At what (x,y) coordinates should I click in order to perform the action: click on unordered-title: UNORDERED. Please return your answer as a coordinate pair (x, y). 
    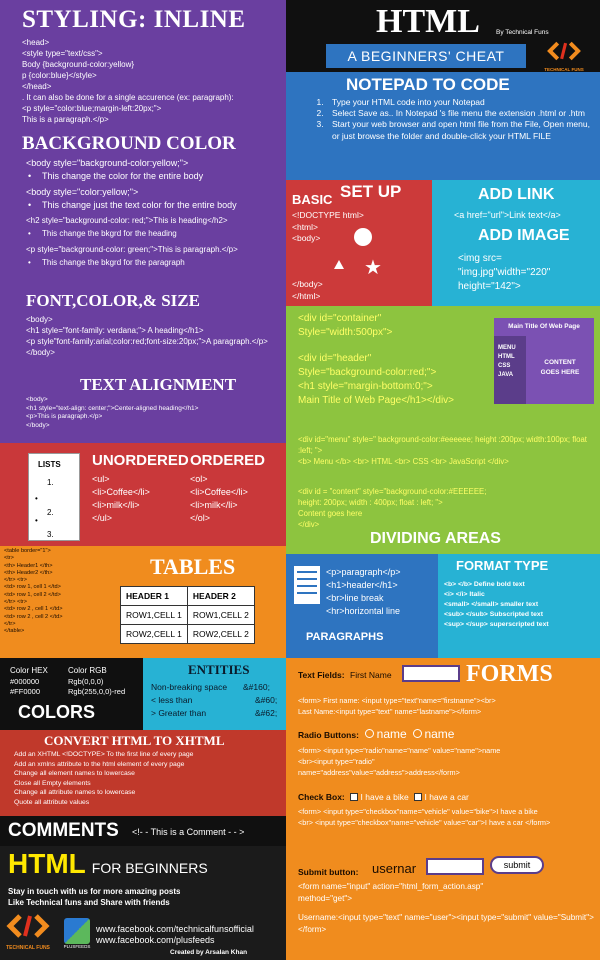
    Looking at the image, I should click on (140, 460).